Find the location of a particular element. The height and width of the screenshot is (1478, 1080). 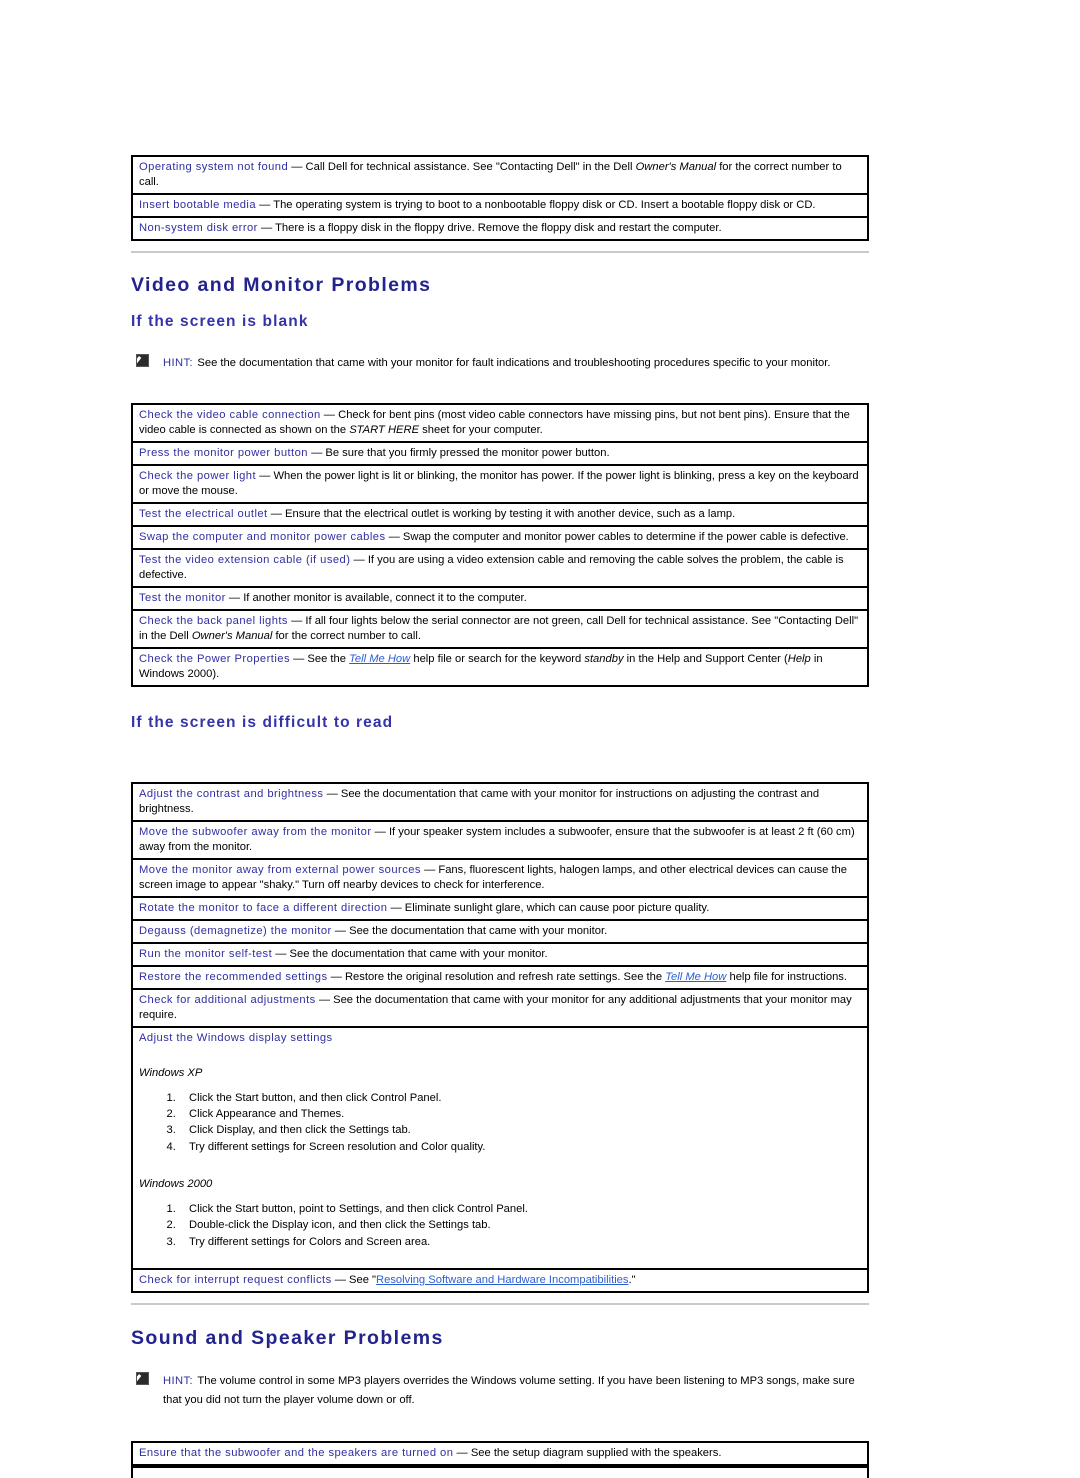

body-text: See " is located at coordinates (363, 1280).